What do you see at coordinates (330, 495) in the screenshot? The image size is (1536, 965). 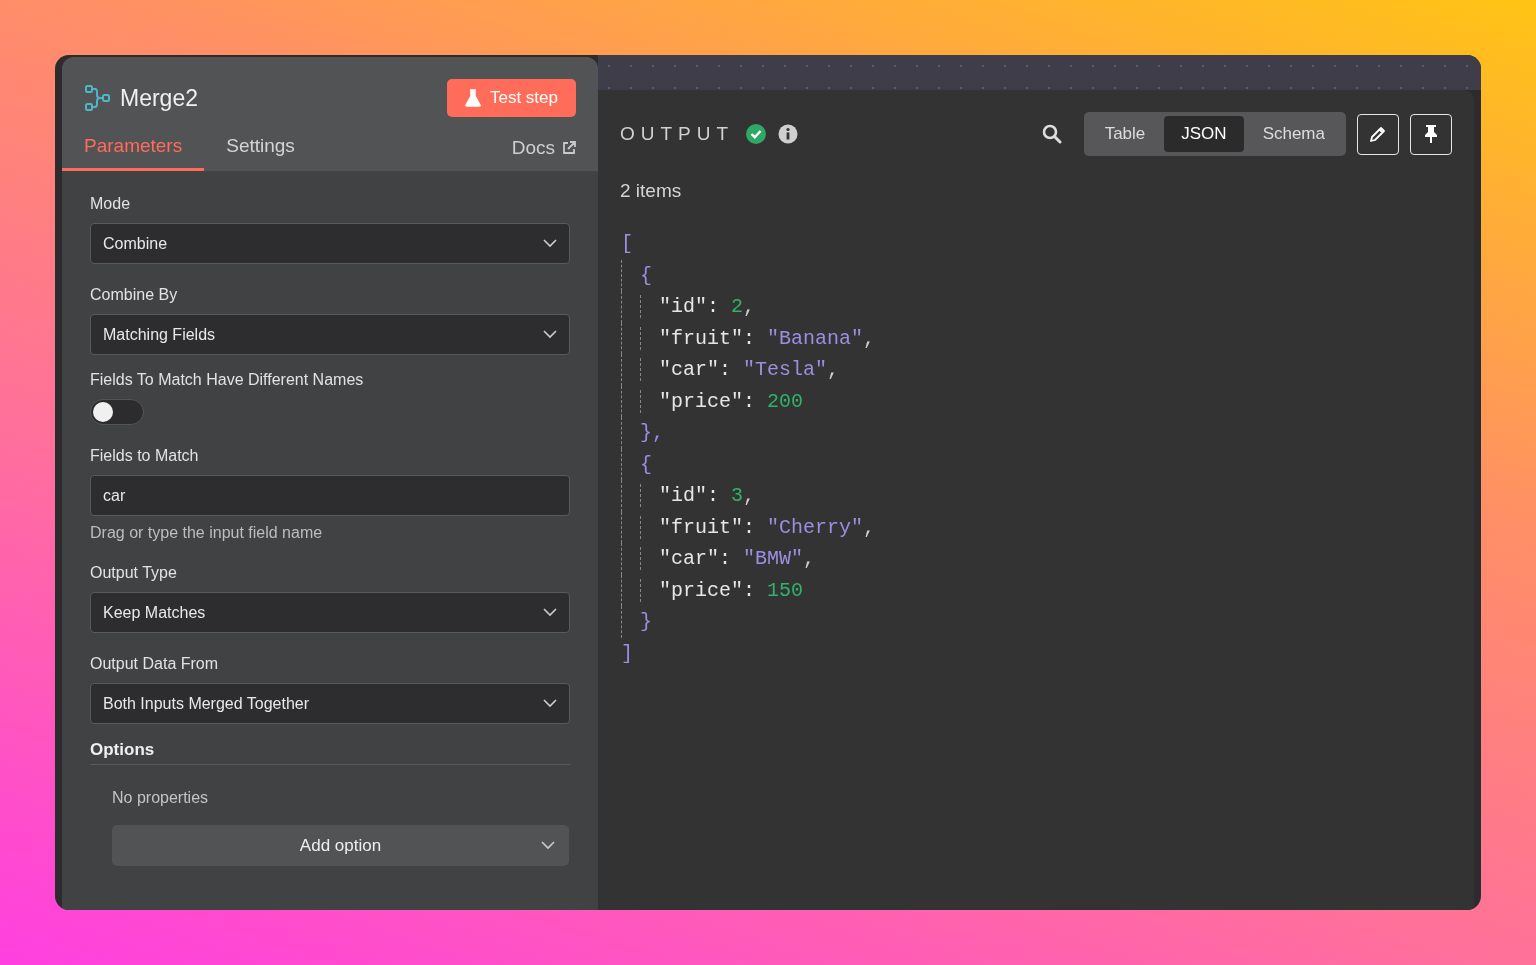 I see `input-field: car` at bounding box center [330, 495].